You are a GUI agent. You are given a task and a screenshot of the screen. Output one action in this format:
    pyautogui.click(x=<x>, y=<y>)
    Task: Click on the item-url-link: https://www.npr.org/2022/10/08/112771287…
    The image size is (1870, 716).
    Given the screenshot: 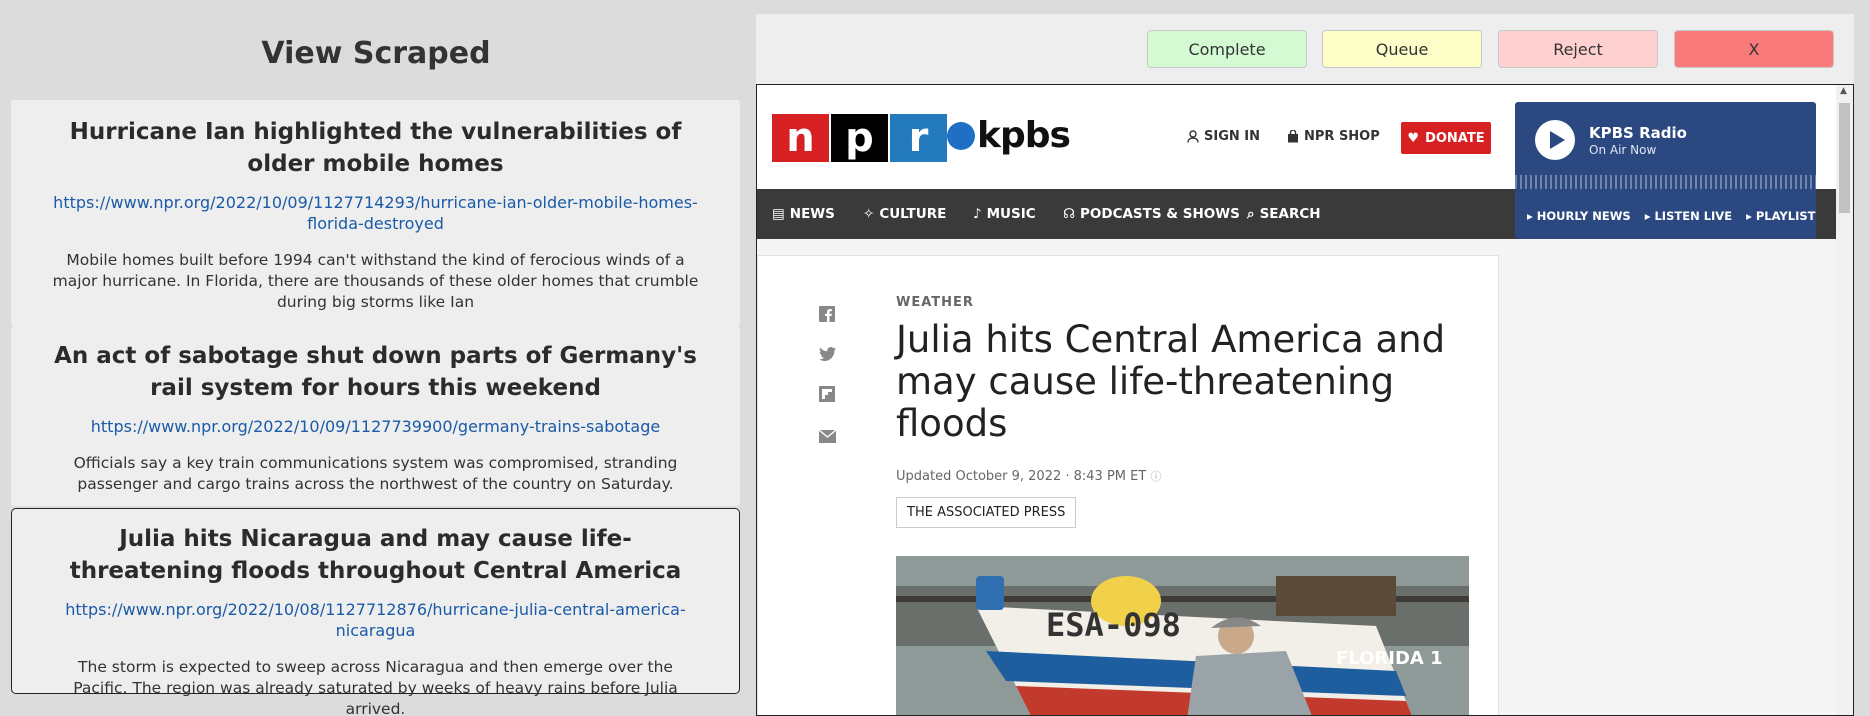 What is the action you would take?
    pyautogui.click(x=375, y=620)
    